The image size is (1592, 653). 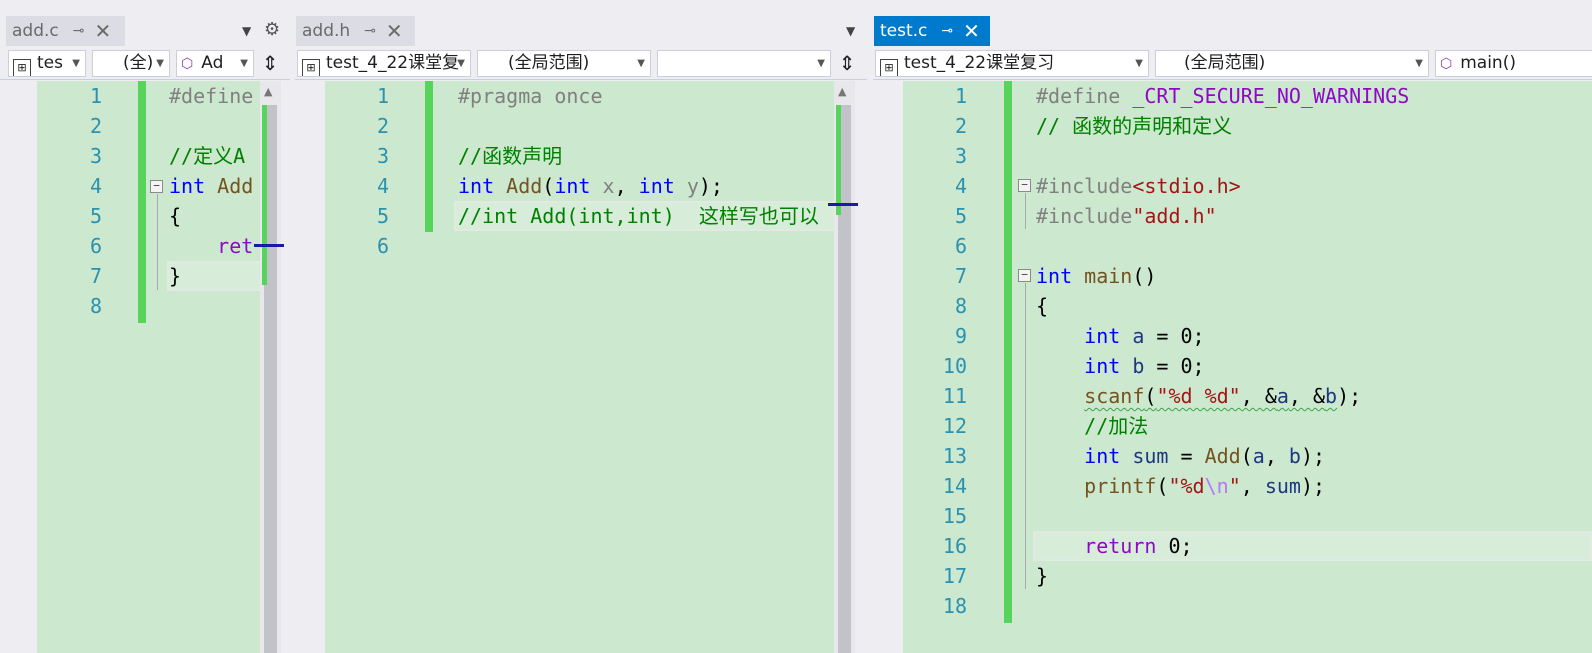 What do you see at coordinates (1232, 606) in the screenshot?
I see `code-line: 18` at bounding box center [1232, 606].